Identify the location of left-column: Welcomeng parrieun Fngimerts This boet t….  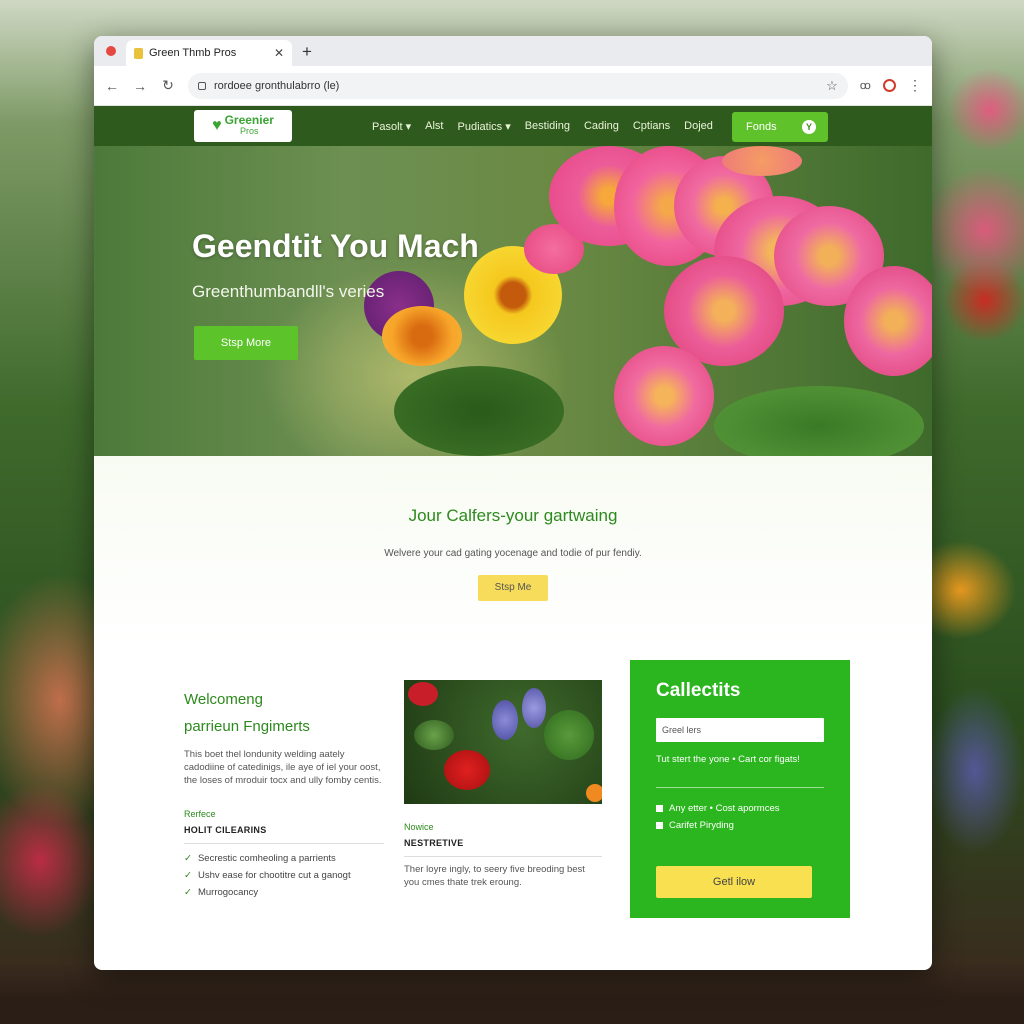
(284, 793).